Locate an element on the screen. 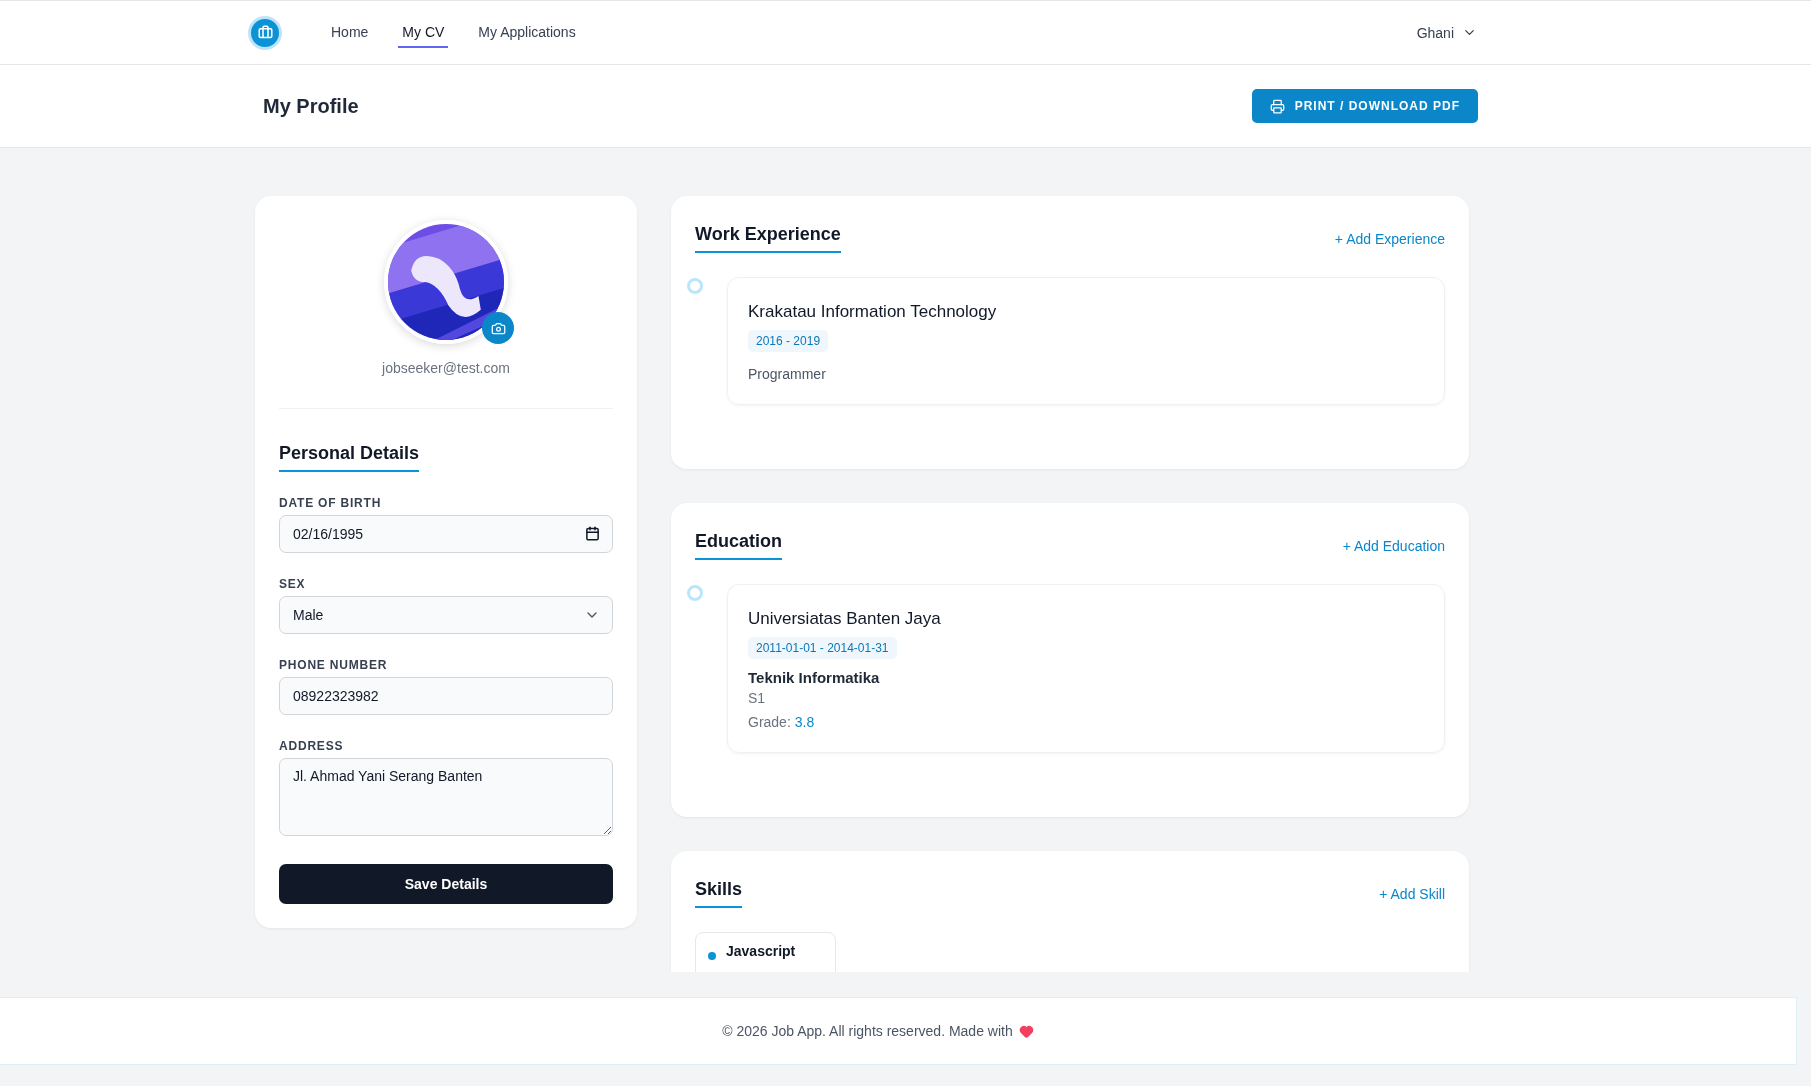  add-link: + Add Skill is located at coordinates (1412, 893).